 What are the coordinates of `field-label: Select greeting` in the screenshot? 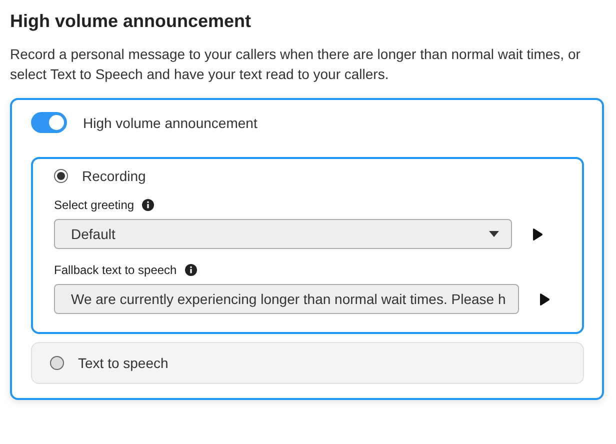 It's located at (94, 205).